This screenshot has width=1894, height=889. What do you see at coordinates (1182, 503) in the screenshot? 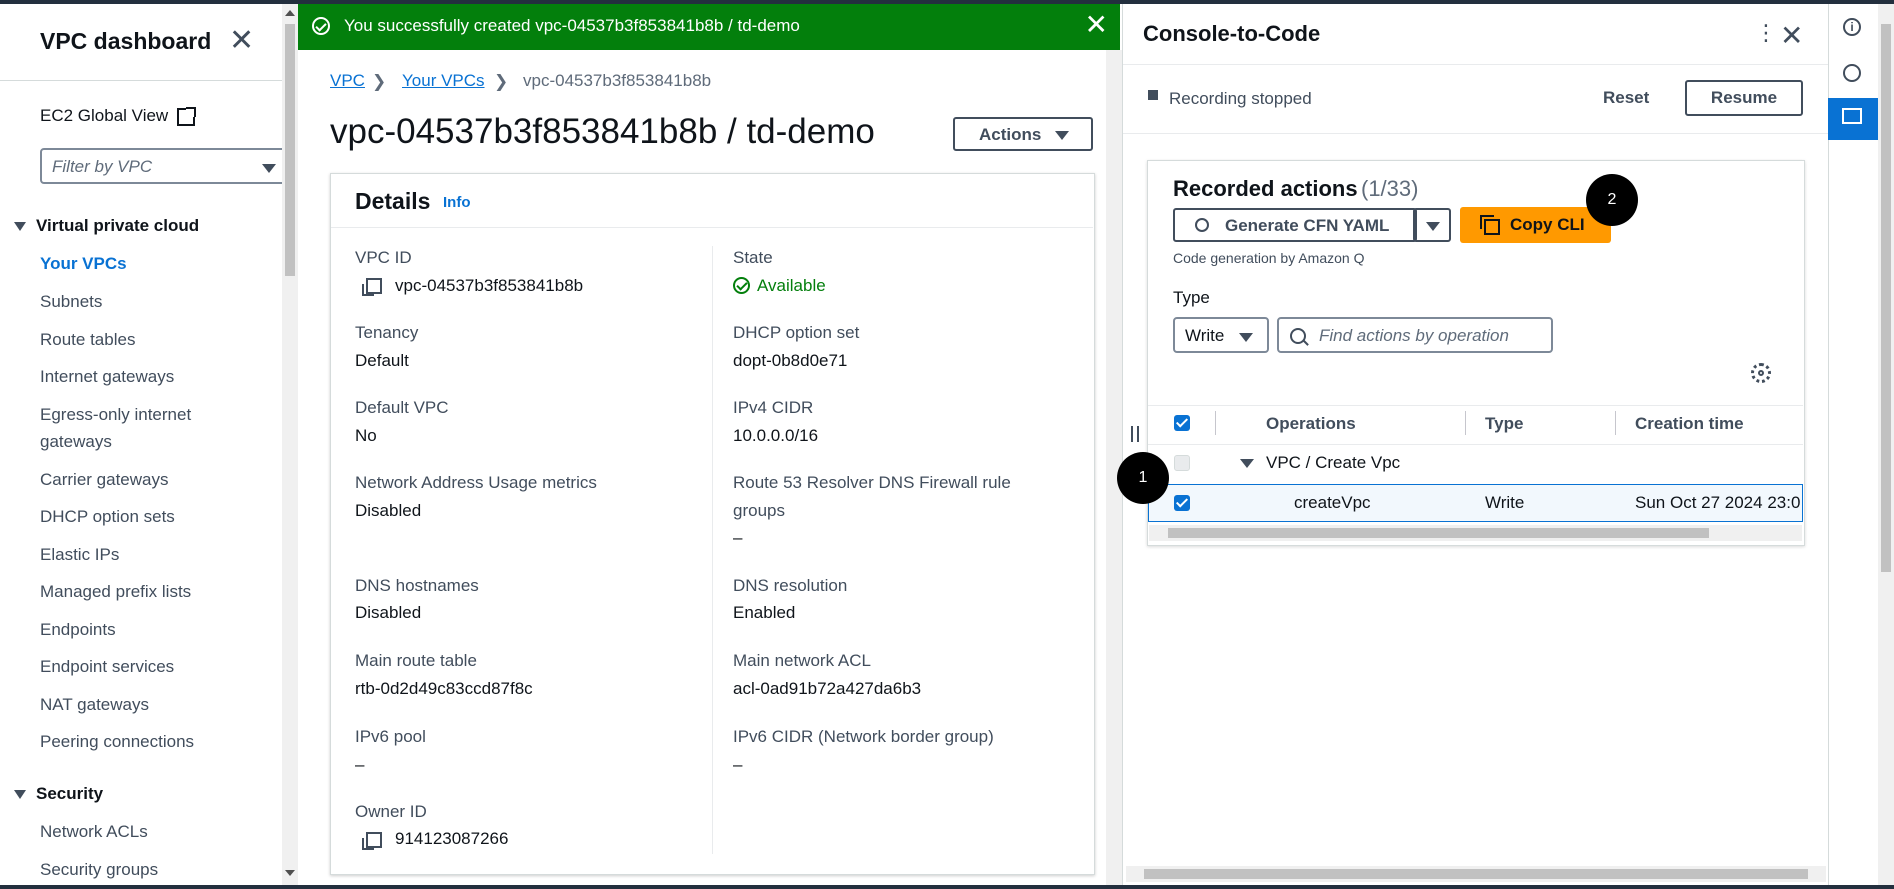
I see `row-checkbox` at bounding box center [1182, 503].